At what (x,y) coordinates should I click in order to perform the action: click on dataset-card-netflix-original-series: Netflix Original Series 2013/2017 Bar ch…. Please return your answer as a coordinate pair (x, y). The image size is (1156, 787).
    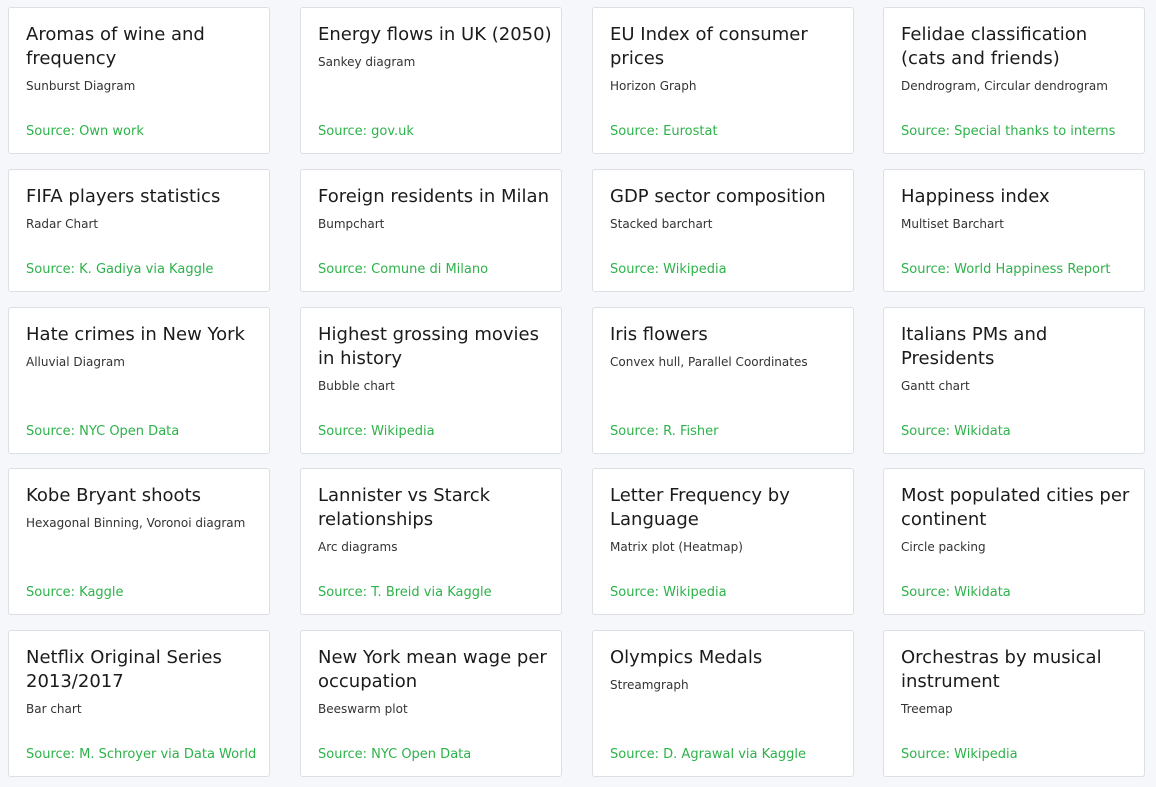
    Looking at the image, I should click on (139, 703).